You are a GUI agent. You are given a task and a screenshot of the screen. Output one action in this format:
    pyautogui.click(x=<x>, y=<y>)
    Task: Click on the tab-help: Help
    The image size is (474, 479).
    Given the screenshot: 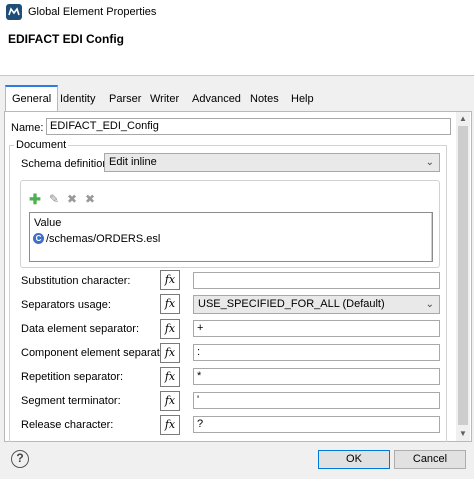 What is the action you would take?
    pyautogui.click(x=302, y=100)
    